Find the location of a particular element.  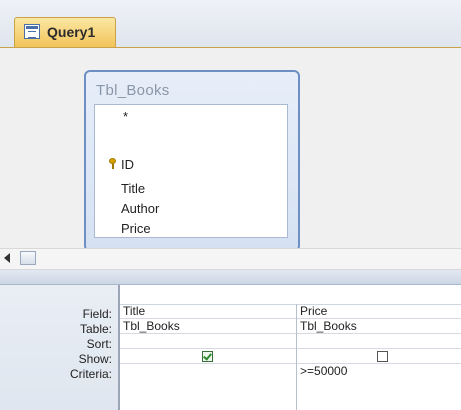

tab-query1: Query1 is located at coordinates (65, 32).